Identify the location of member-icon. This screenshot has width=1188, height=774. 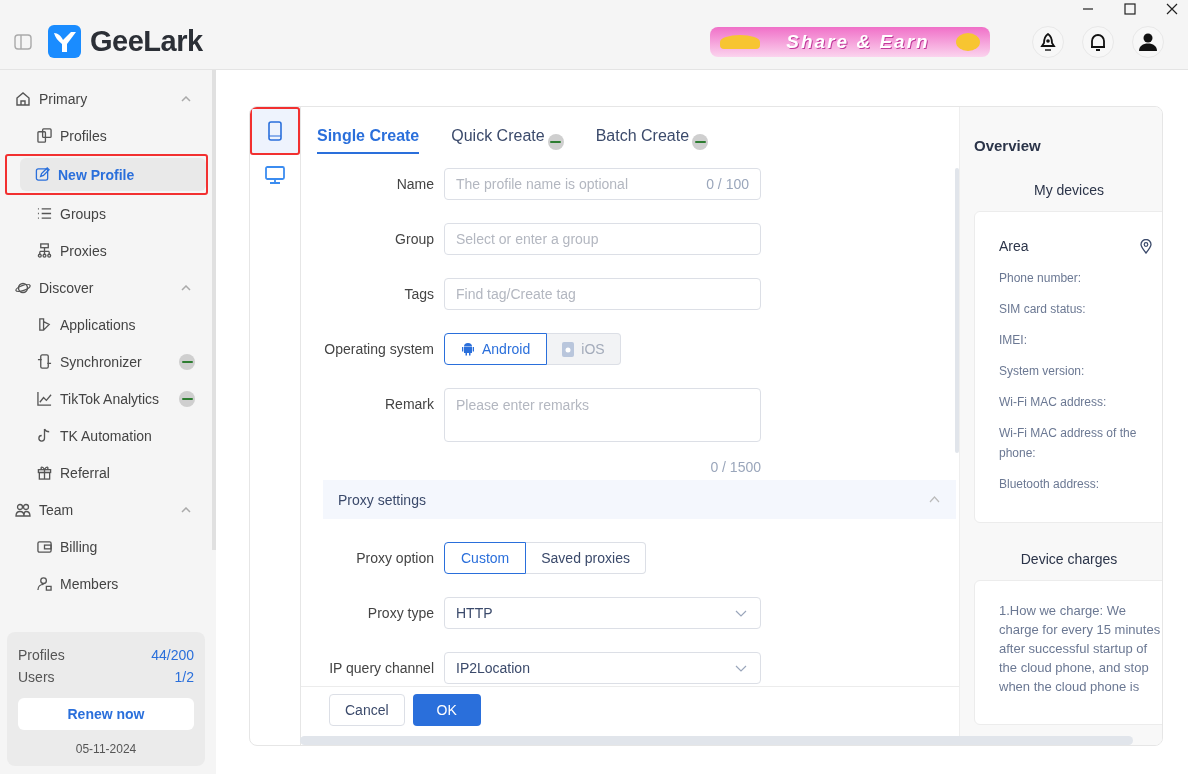
(44, 583).